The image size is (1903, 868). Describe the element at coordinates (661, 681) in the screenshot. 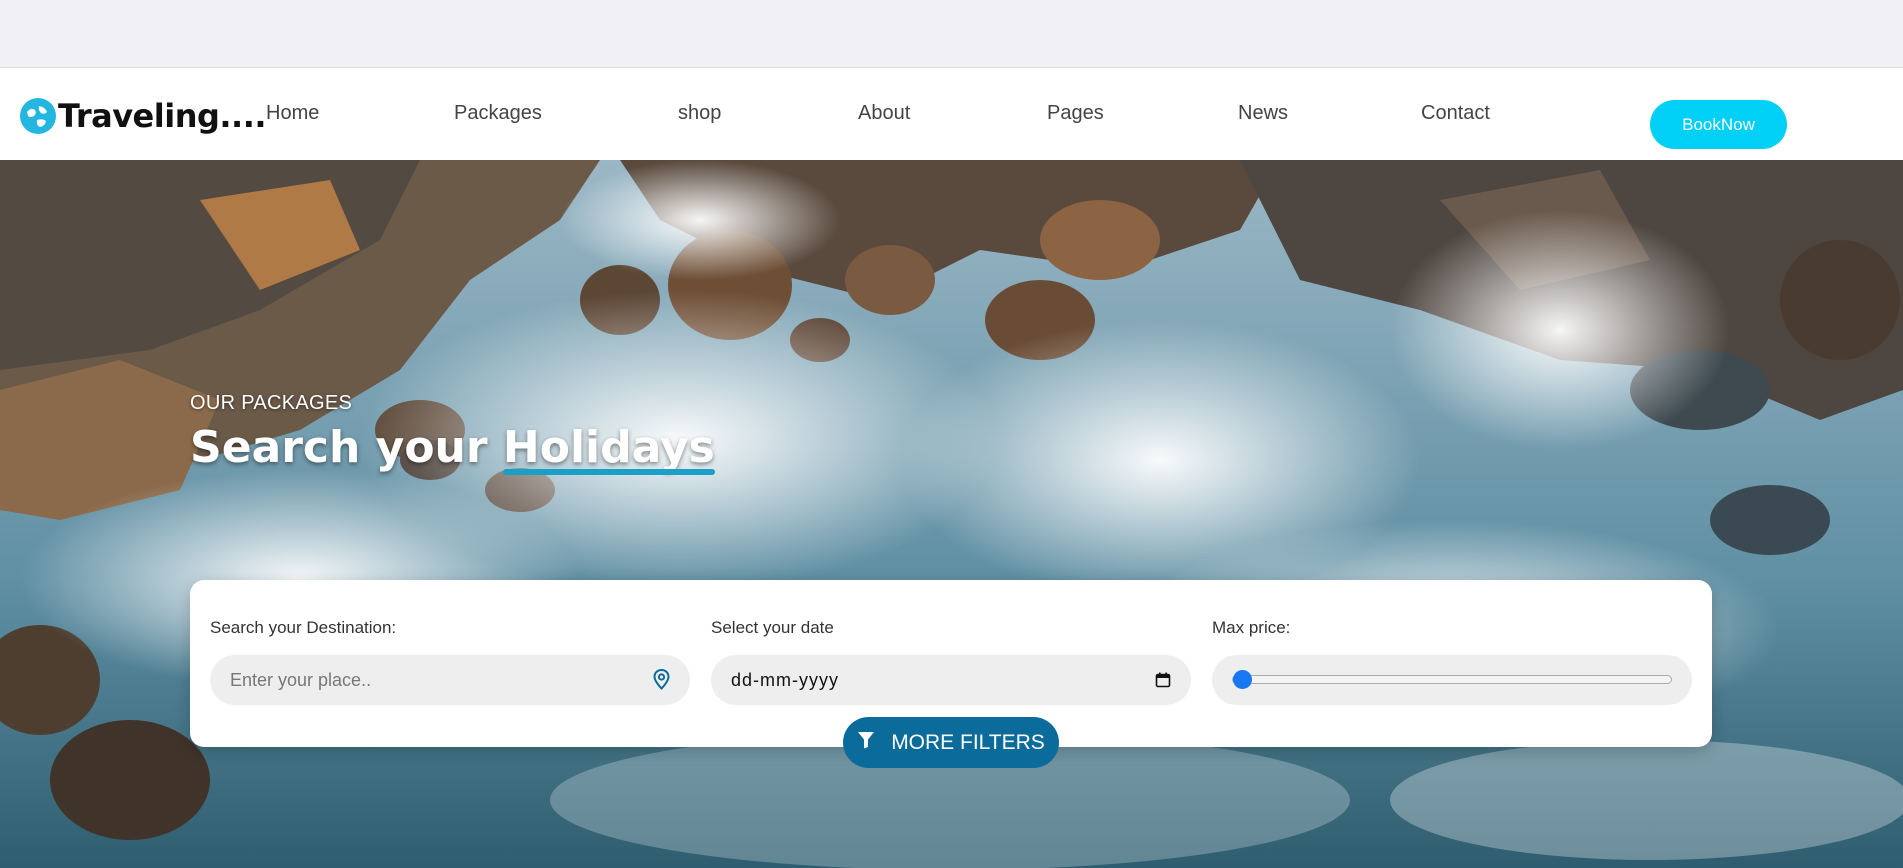

I see `location-pin-icon` at that location.